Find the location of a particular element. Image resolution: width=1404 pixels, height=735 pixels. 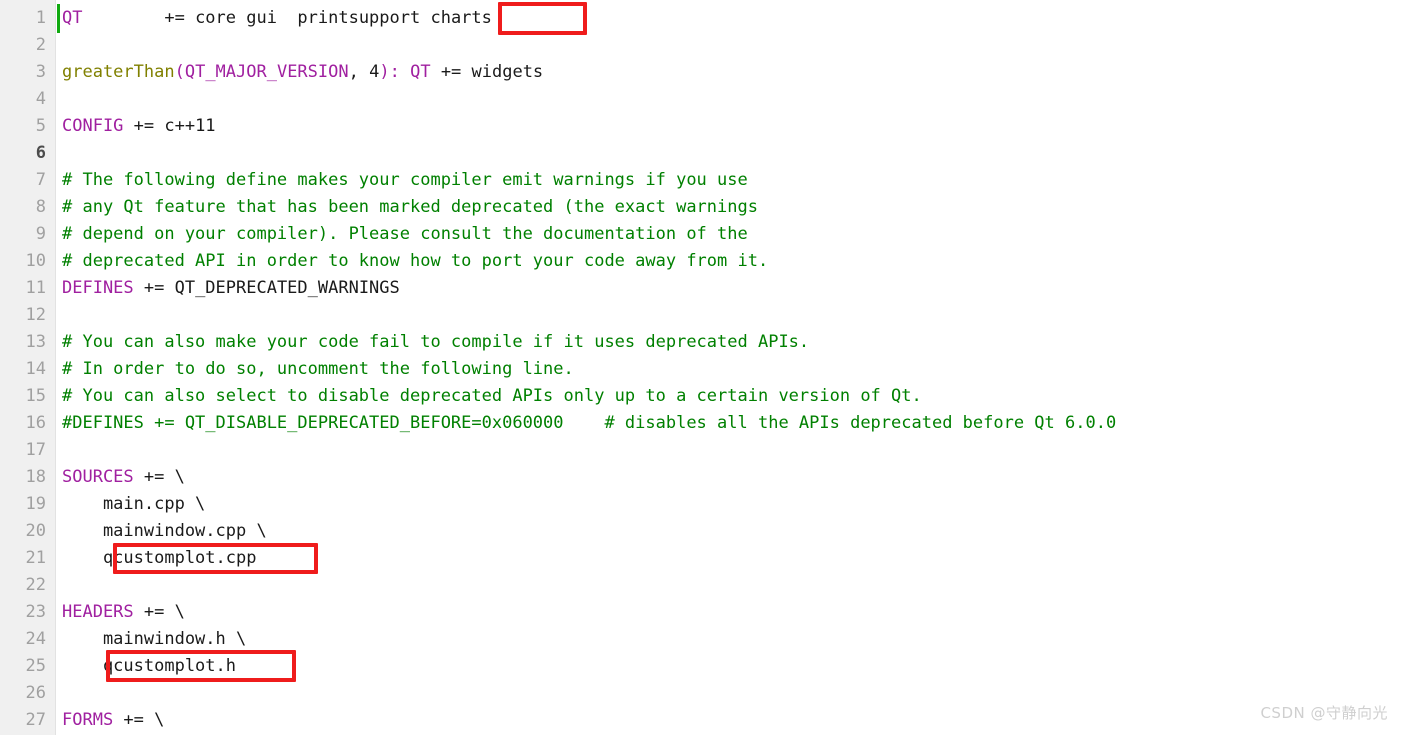

token-plain: += c++11 is located at coordinates (169, 126).